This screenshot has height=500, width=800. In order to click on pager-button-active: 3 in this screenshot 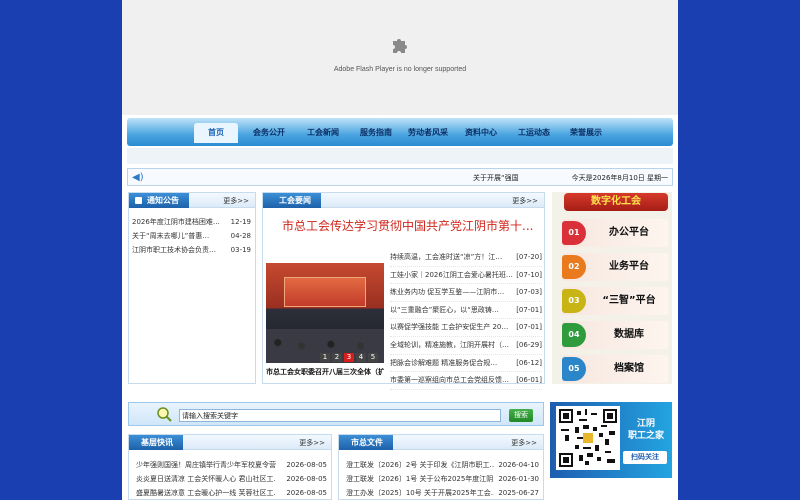, I will do `click(349, 357)`.